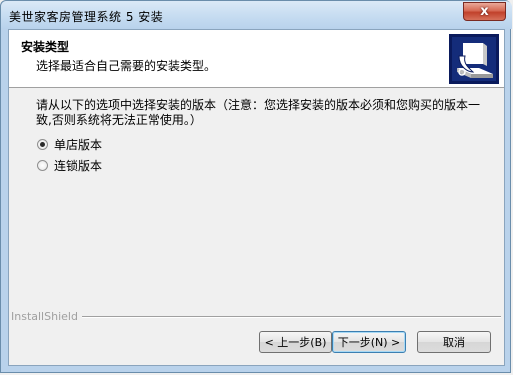 This screenshot has height=375, width=513. Describe the element at coordinates (295, 342) in the screenshot. I see `back-button: < 上一步(B)` at that location.